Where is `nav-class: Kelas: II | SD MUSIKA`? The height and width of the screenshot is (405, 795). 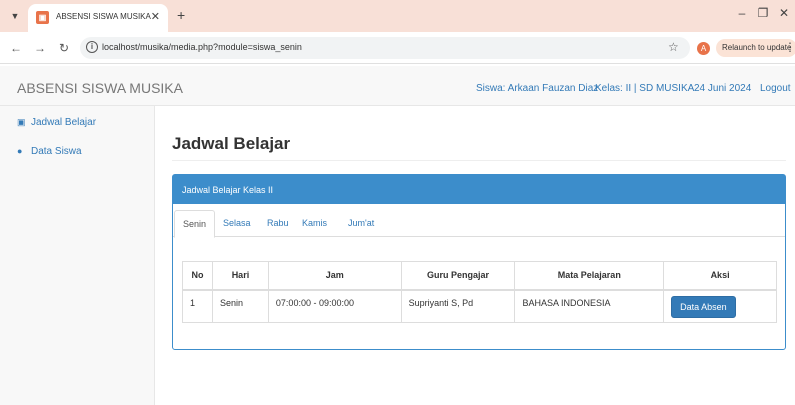
nav-class: Kelas: II | SD MUSIKA is located at coordinates (644, 88).